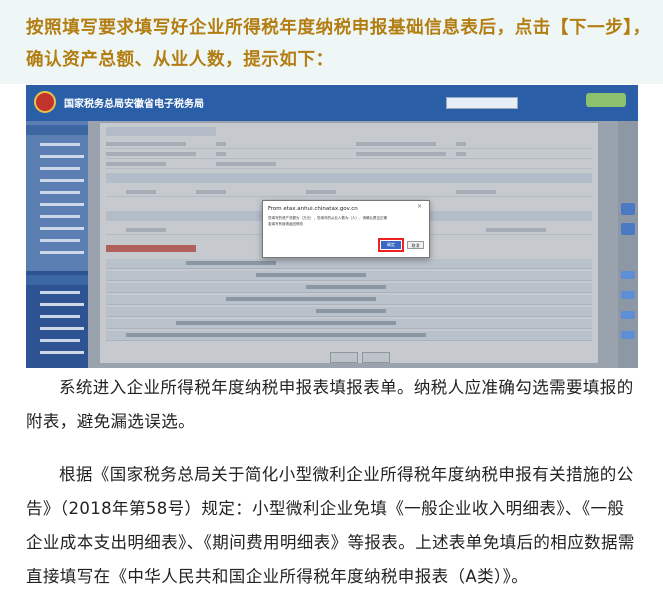 The height and width of the screenshot is (594, 663). I want to click on portal-user-button, so click(606, 100).